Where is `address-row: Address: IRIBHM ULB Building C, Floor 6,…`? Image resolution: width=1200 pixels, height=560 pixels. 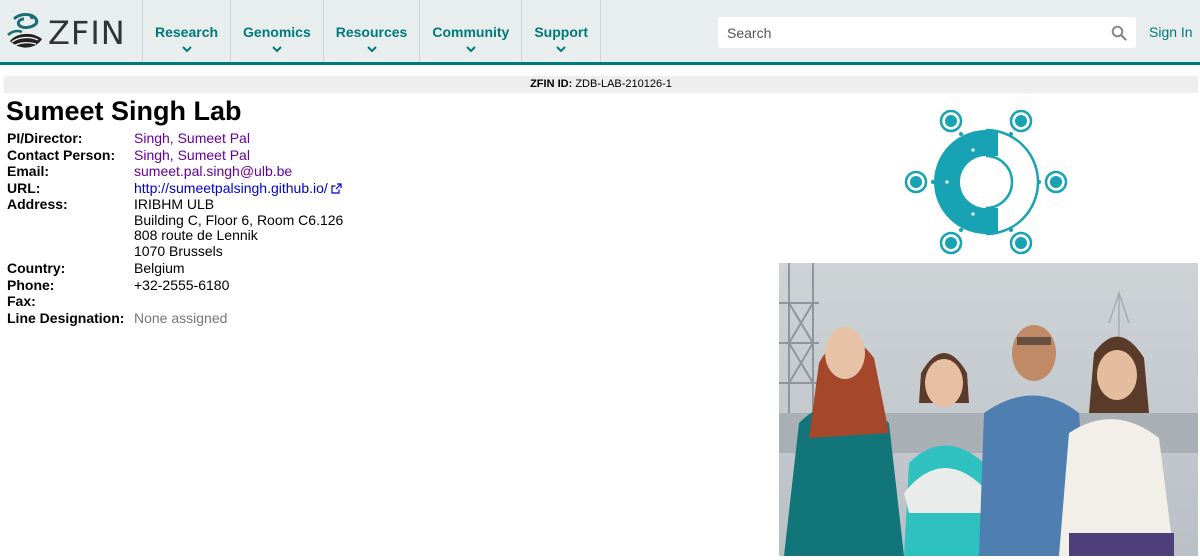
address-row: Address: IRIBHM ULB Building C, Floor 6,… is located at coordinates (175, 227).